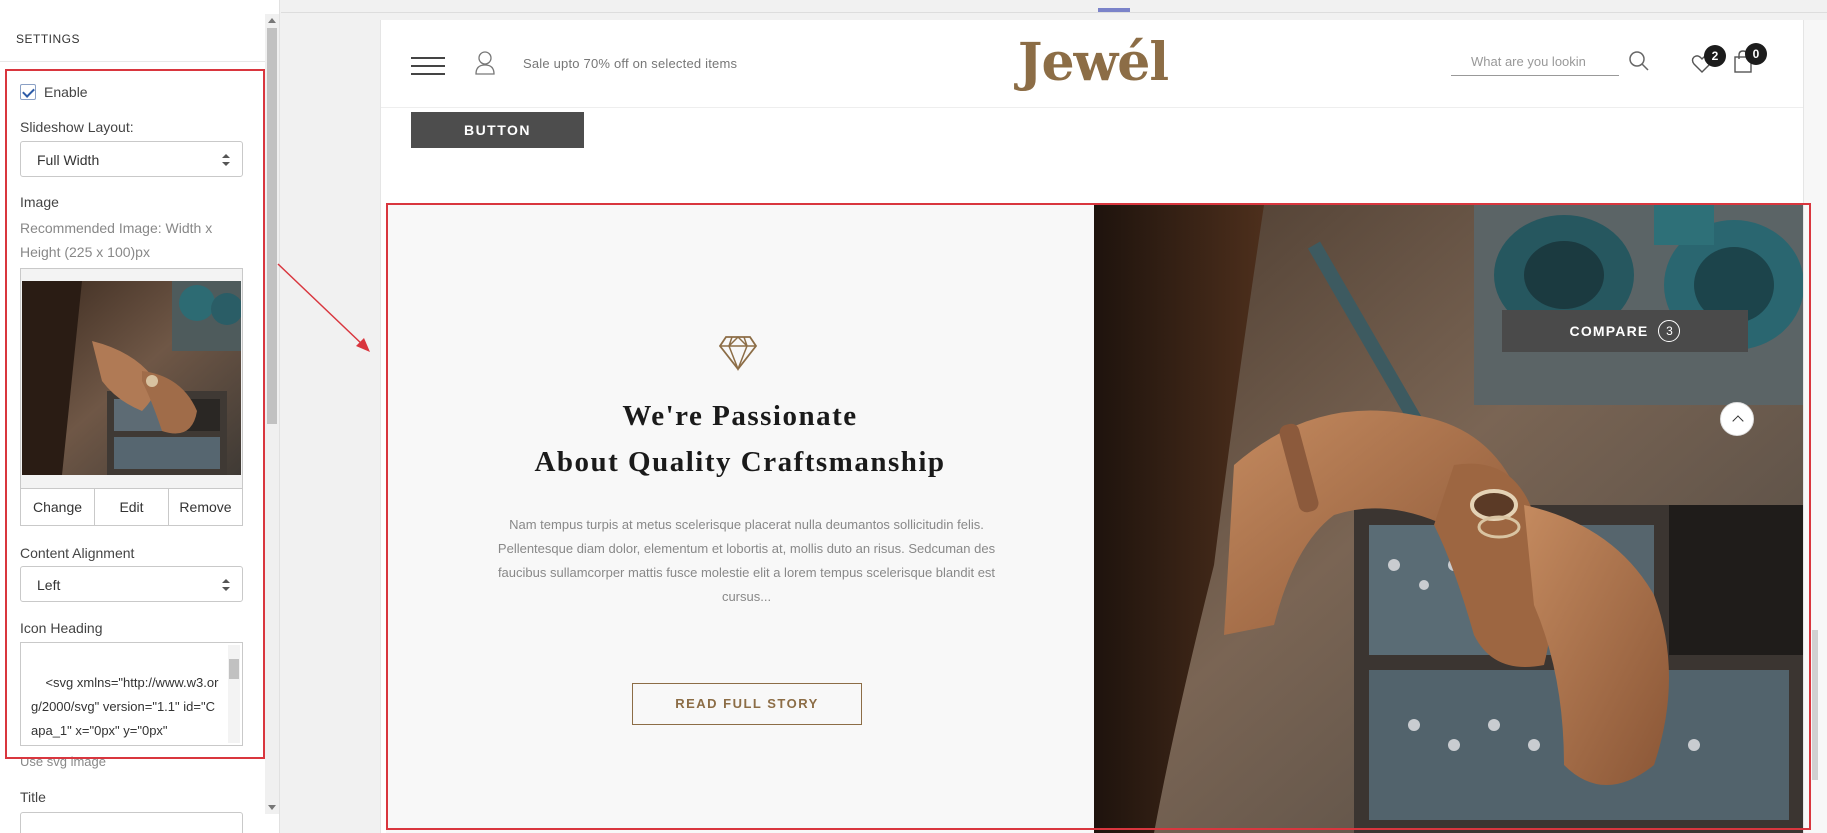 Image resolution: width=1827 pixels, height=833 pixels. What do you see at coordinates (1756, 54) in the screenshot?
I see `cart-count-badge: 0` at bounding box center [1756, 54].